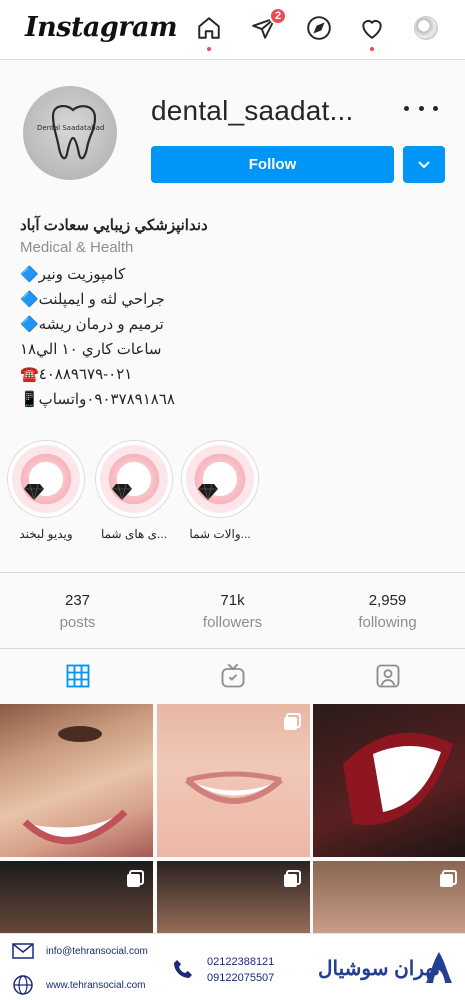 This screenshot has width=465, height=1000. Describe the element at coordinates (232, 30) in the screenshot. I see `top-navigation-bar: Instagram 2` at that location.